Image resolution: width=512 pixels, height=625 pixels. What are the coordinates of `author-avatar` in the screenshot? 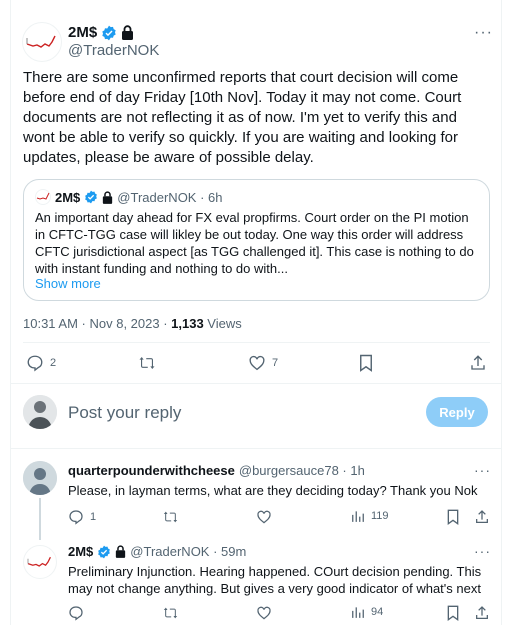 It's located at (42, 42).